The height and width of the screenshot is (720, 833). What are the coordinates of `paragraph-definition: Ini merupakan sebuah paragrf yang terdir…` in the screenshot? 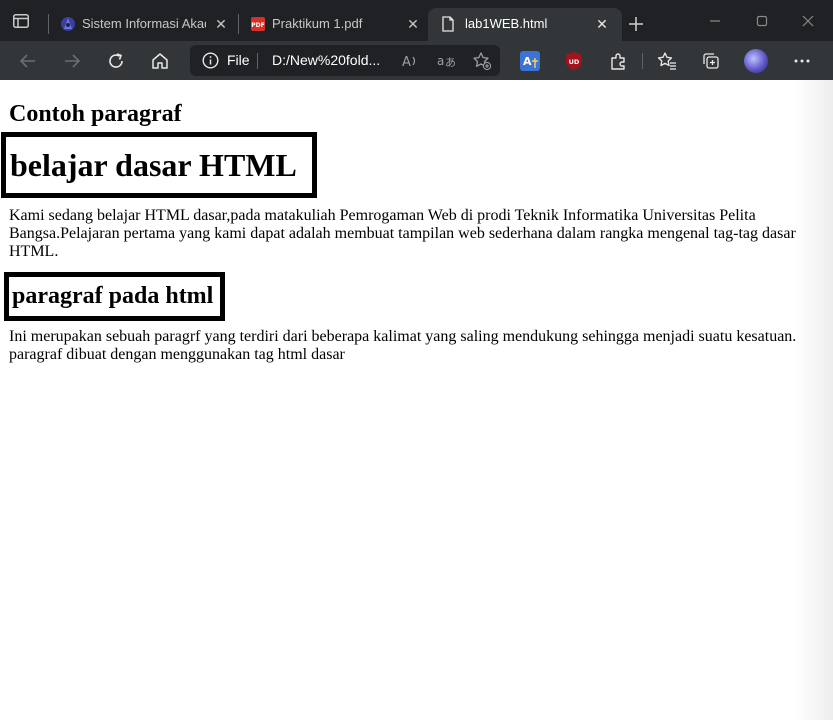 It's located at (403, 345).